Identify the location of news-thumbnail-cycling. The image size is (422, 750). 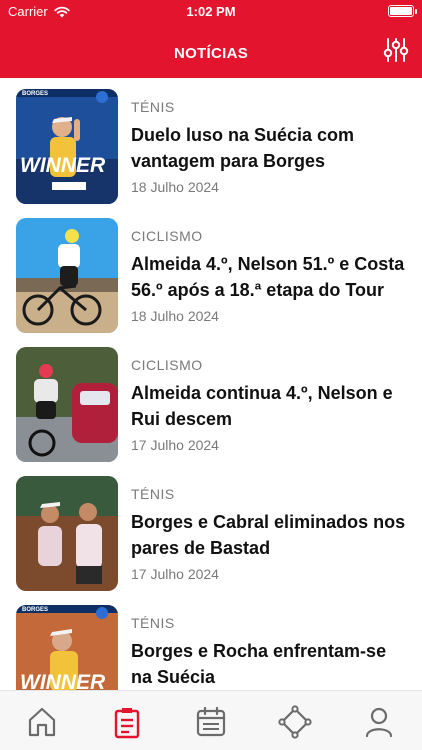
(67, 275).